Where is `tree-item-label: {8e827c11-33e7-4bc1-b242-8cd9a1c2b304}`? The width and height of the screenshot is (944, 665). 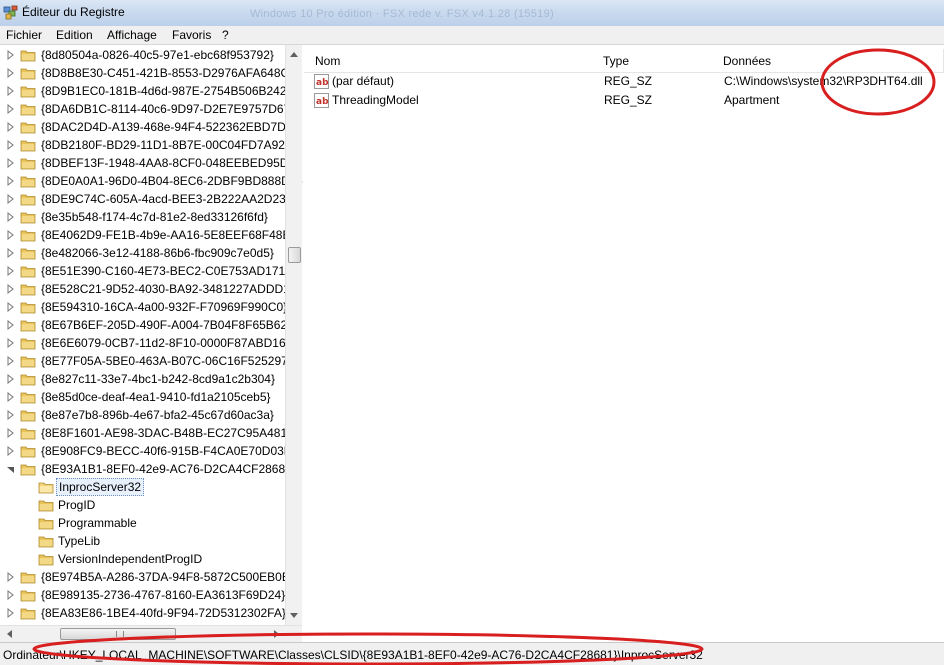
tree-item-label: {8e827c11-33e7-4bc1-b242-8cd9a1c2b304} is located at coordinates (158, 379).